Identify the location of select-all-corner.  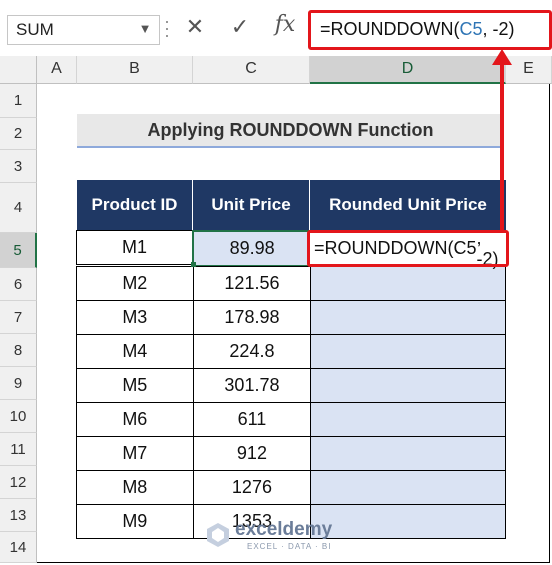
(18, 70).